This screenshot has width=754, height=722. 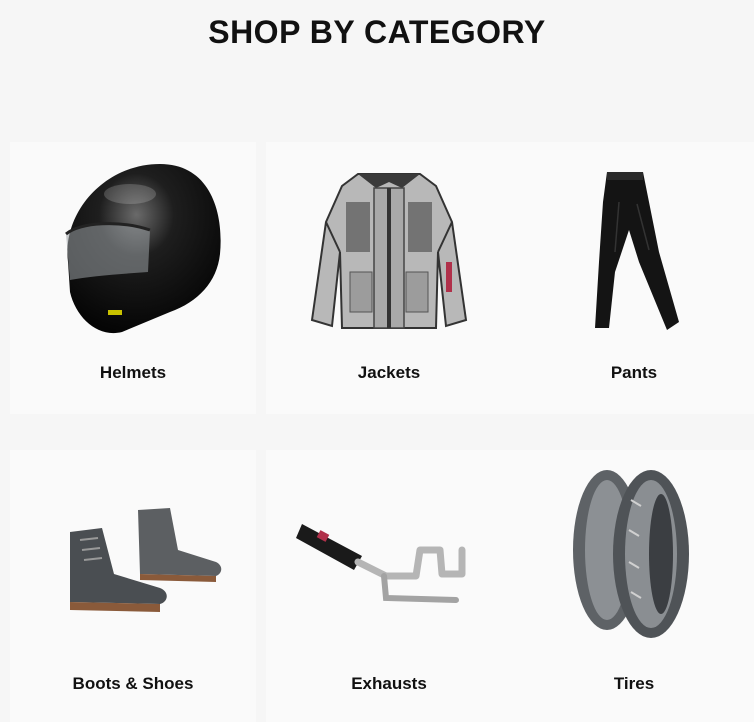 What do you see at coordinates (133, 372) in the screenshot?
I see `category-label: Helmets` at bounding box center [133, 372].